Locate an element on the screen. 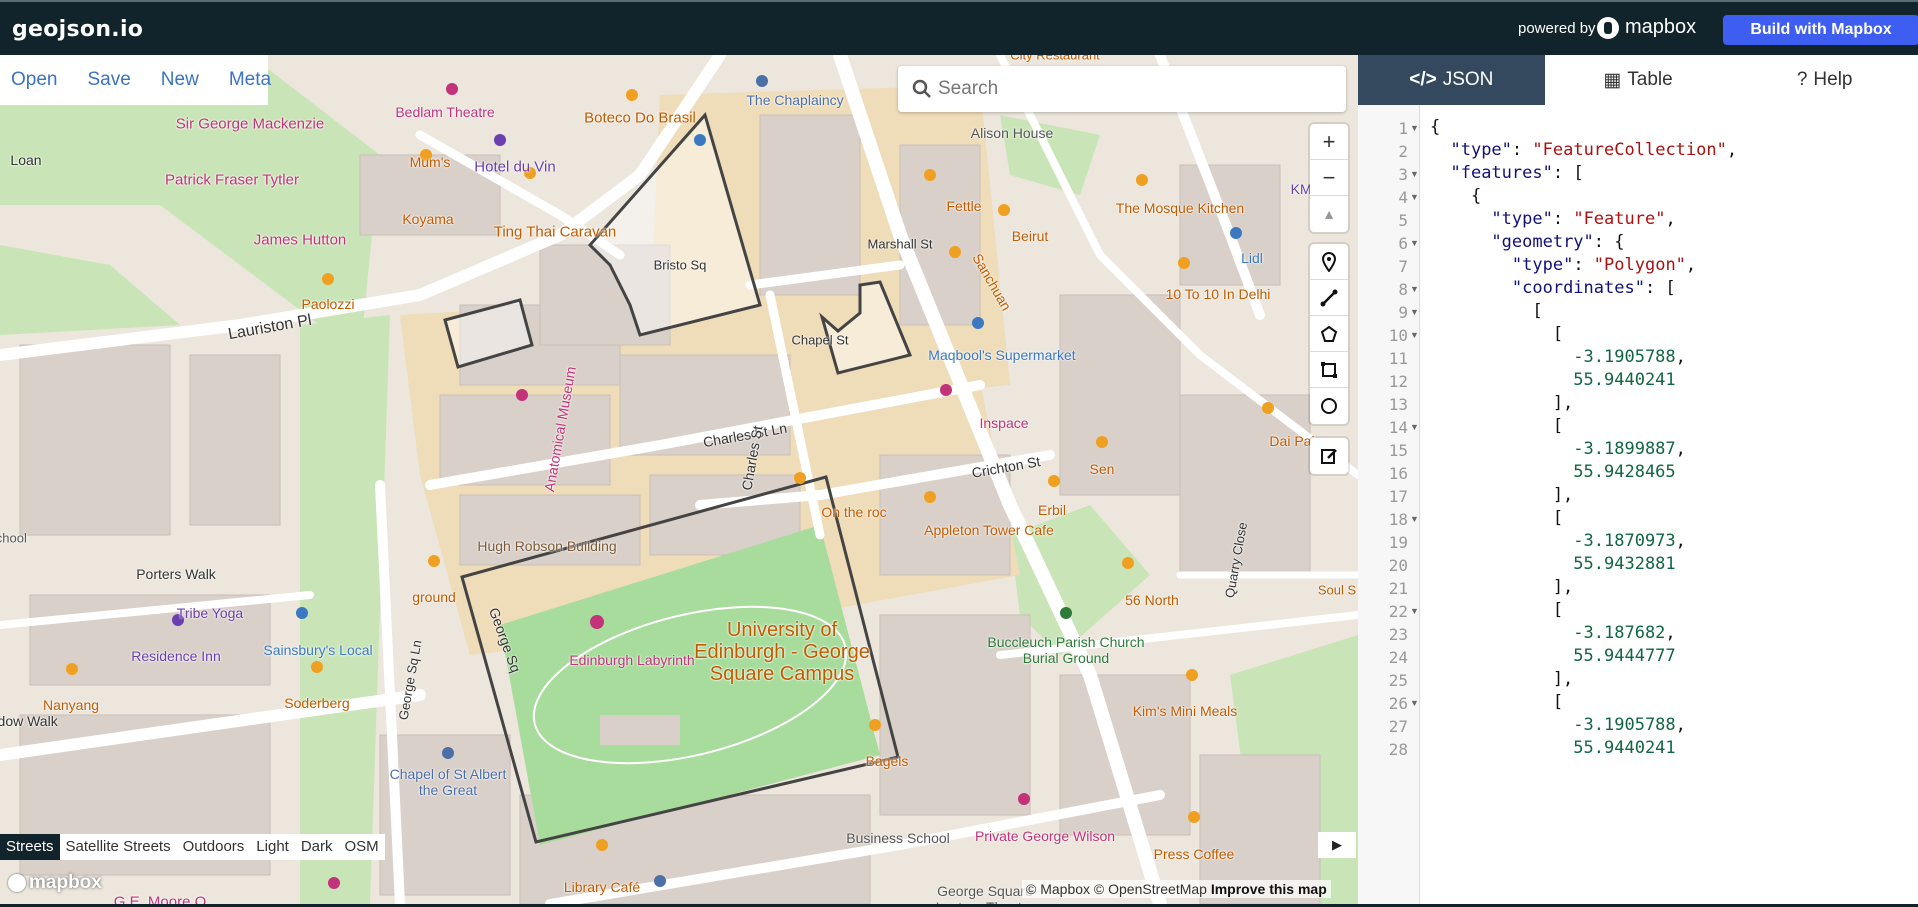 The width and height of the screenshot is (1918, 907). rectangle-icon is located at coordinates (1329, 369).